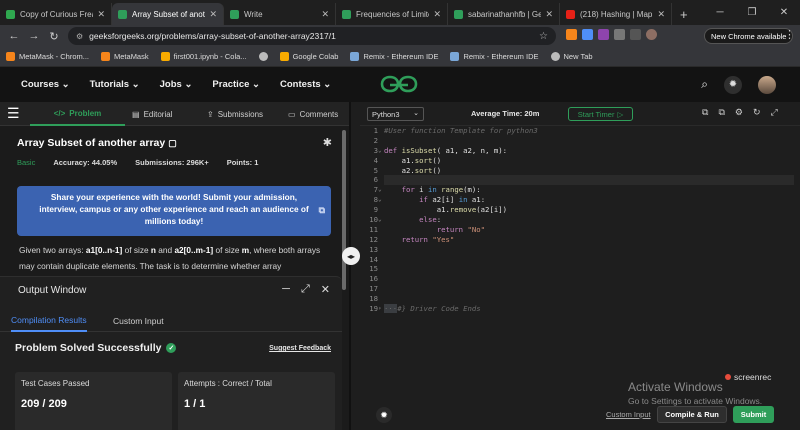  What do you see at coordinates (600, 114) in the screenshot?
I see `start-timer-button: Start Timer ▷` at bounding box center [600, 114].